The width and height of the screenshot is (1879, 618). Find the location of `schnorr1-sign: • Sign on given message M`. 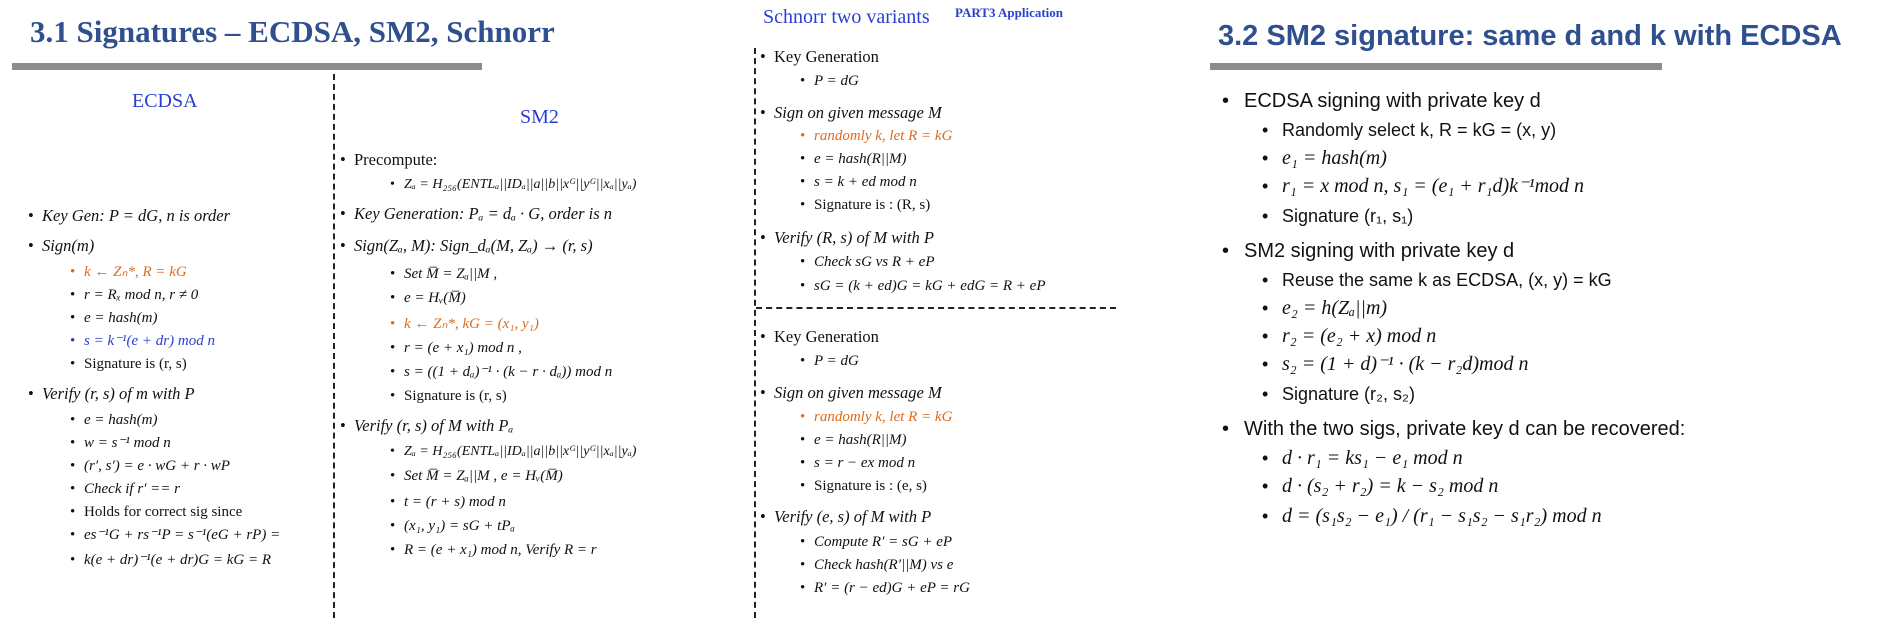

schnorr1-sign: • Sign on given message M is located at coordinates (851, 112).